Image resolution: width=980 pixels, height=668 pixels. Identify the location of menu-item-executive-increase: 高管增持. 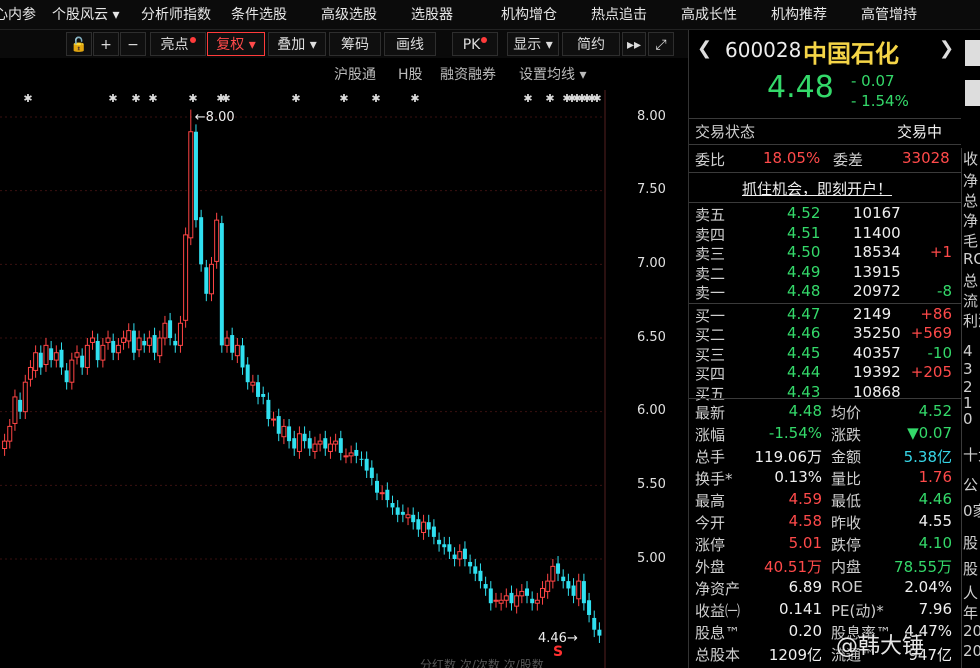
(889, 15).